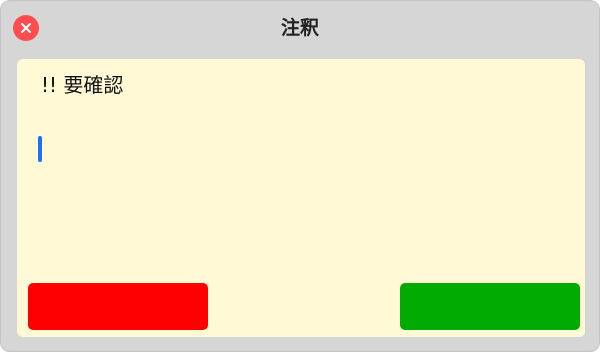  I want to click on window-title: 注釈, so click(299, 28).